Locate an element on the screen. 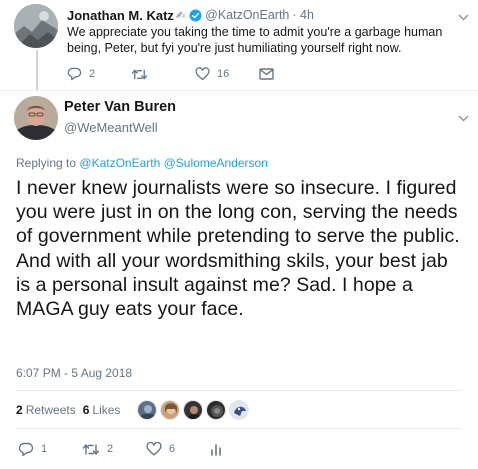  likes-stat-label: Likes is located at coordinates (106, 410).